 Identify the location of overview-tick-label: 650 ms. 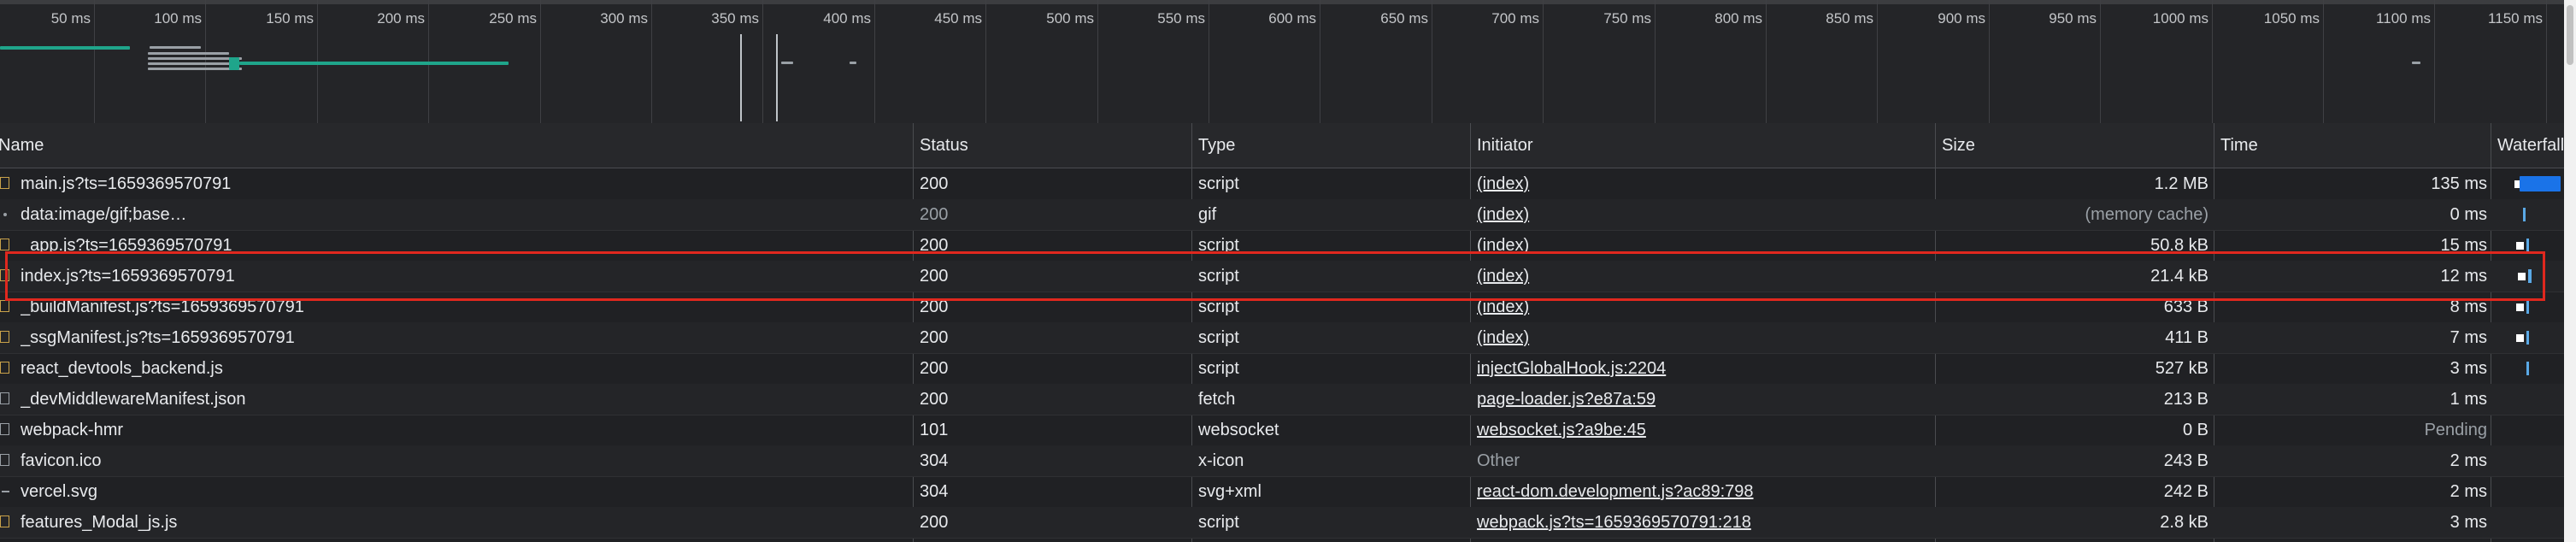
(1404, 18).